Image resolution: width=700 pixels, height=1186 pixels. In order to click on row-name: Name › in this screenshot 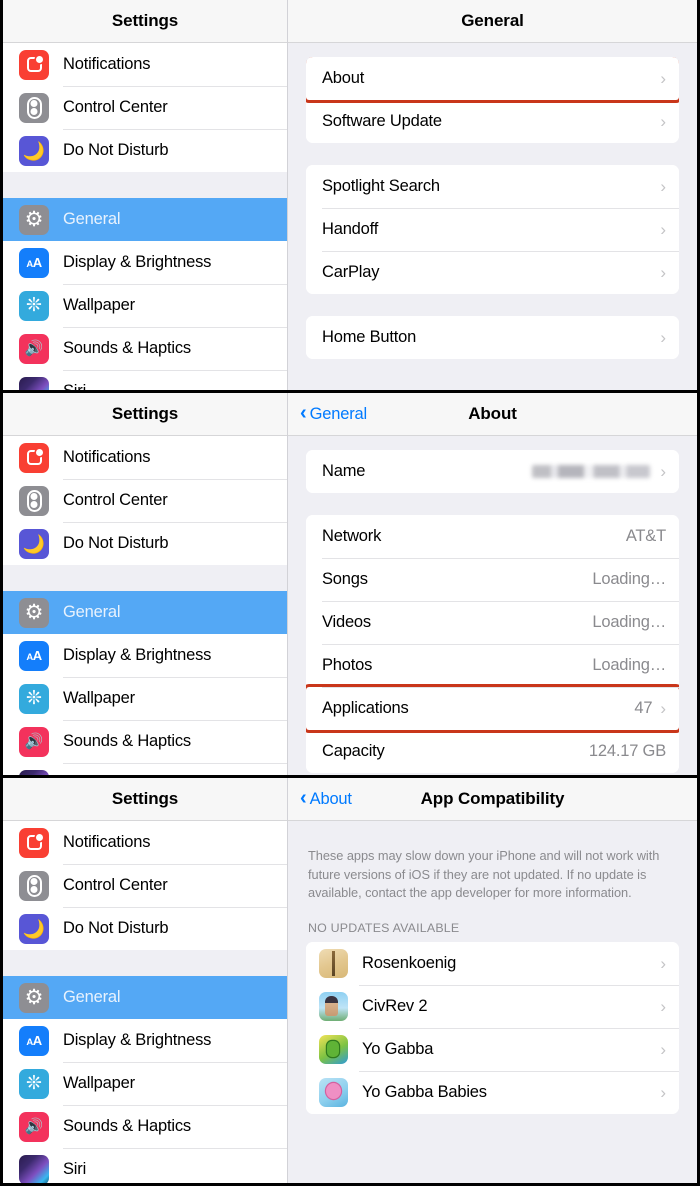, I will do `click(492, 471)`.